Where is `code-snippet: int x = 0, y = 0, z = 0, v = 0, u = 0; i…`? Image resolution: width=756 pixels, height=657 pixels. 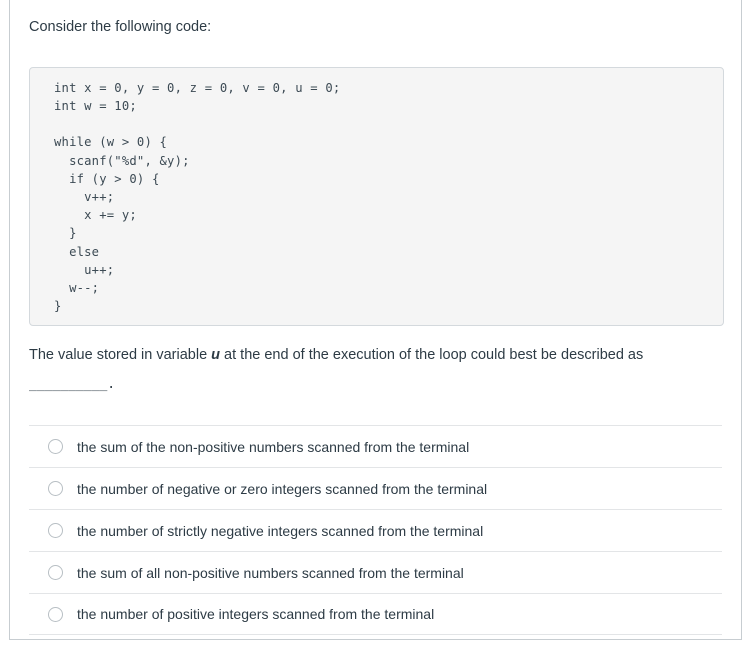 code-snippet: int x = 0, y = 0, z = 0, v = 0, u = 0; i… is located at coordinates (197, 197).